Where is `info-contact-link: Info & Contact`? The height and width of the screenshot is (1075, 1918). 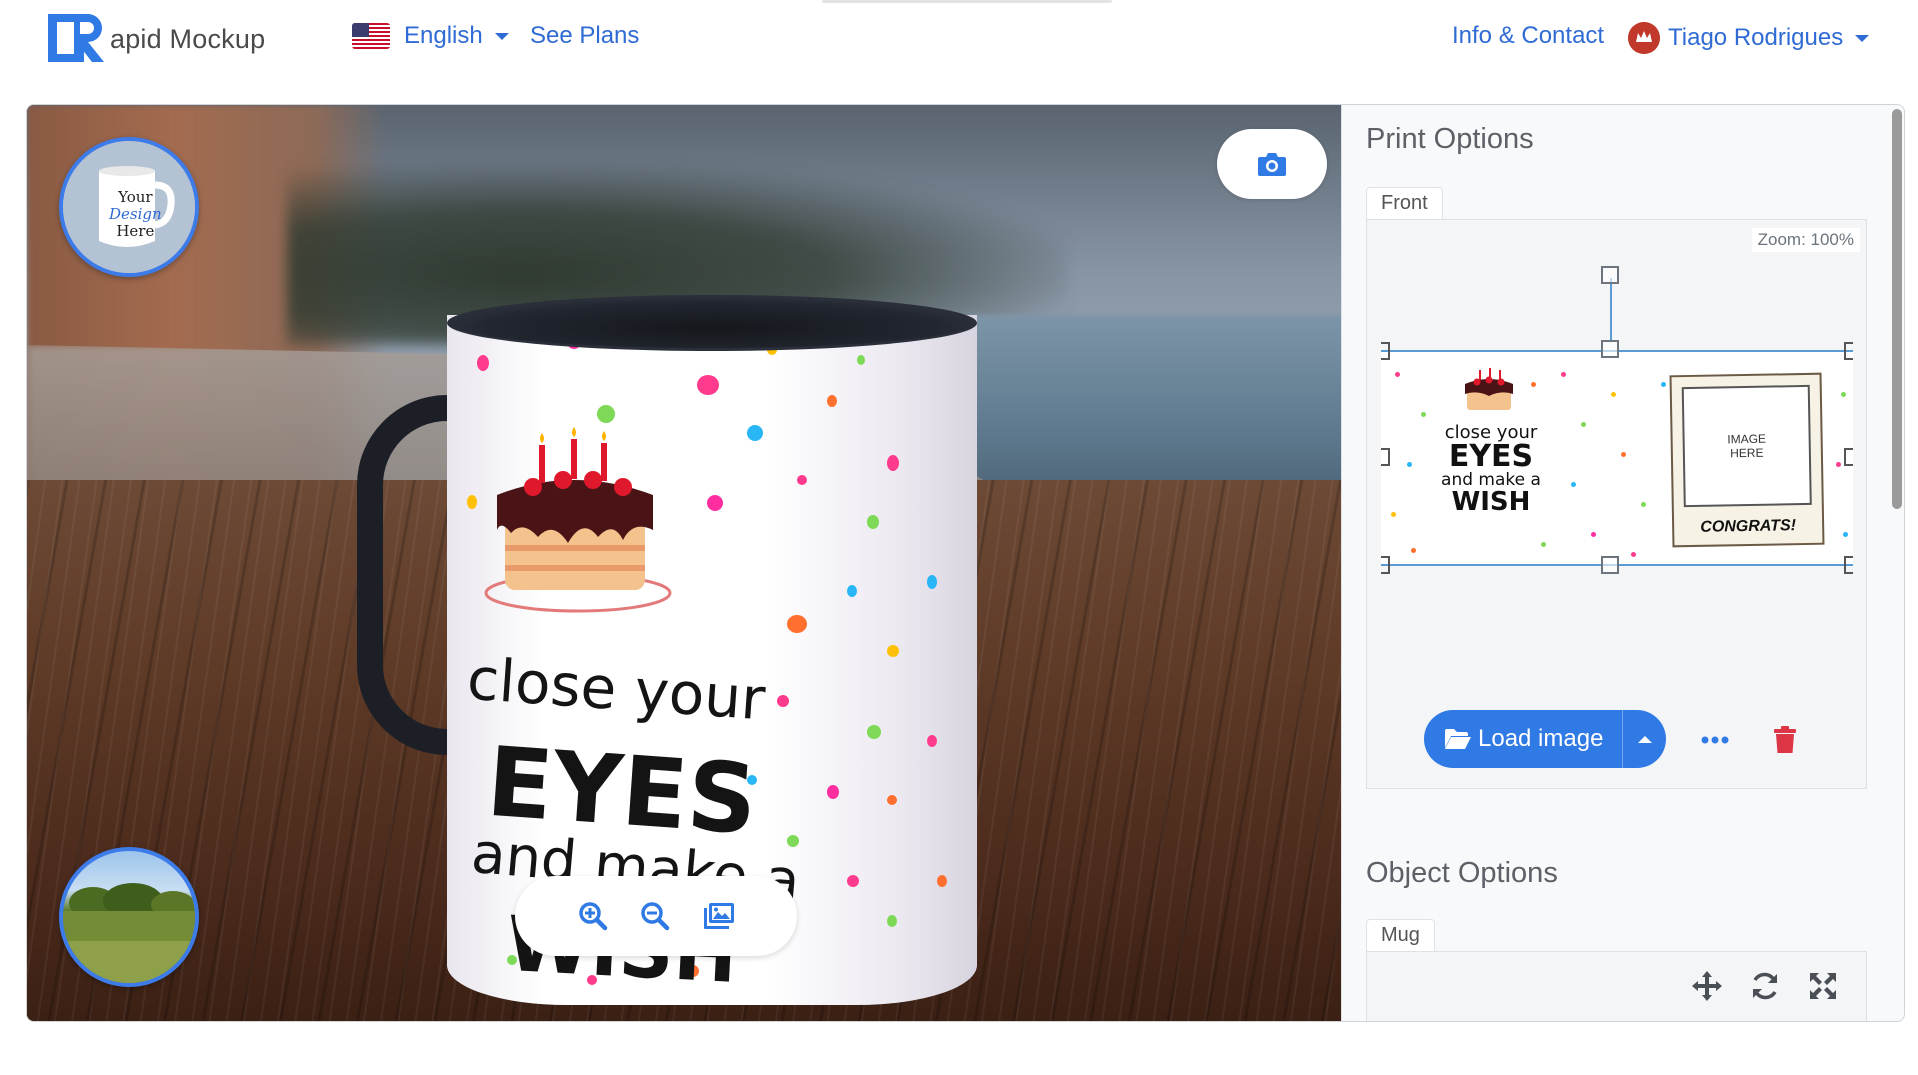
info-contact-link: Info & Contact is located at coordinates (1528, 36).